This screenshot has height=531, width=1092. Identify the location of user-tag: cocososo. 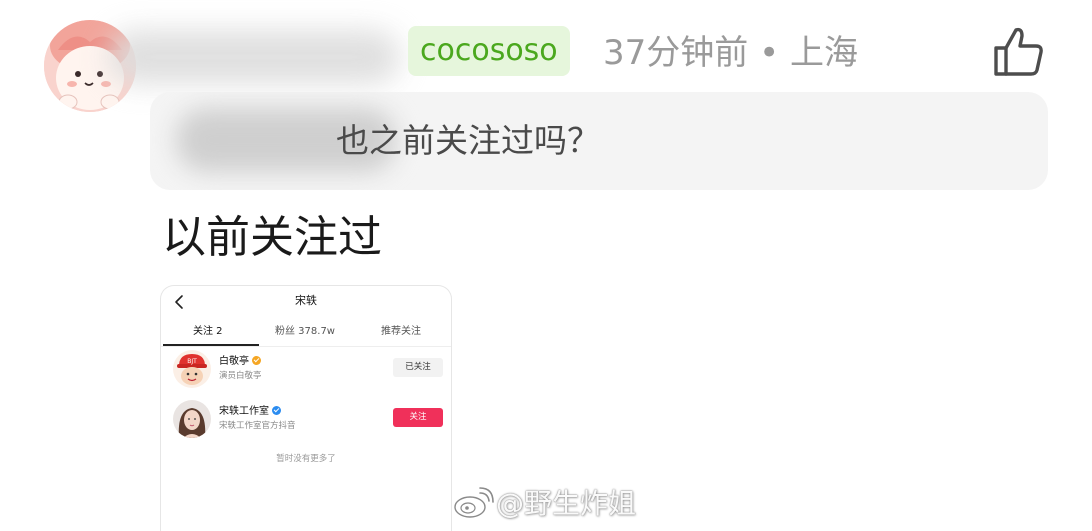
(489, 51).